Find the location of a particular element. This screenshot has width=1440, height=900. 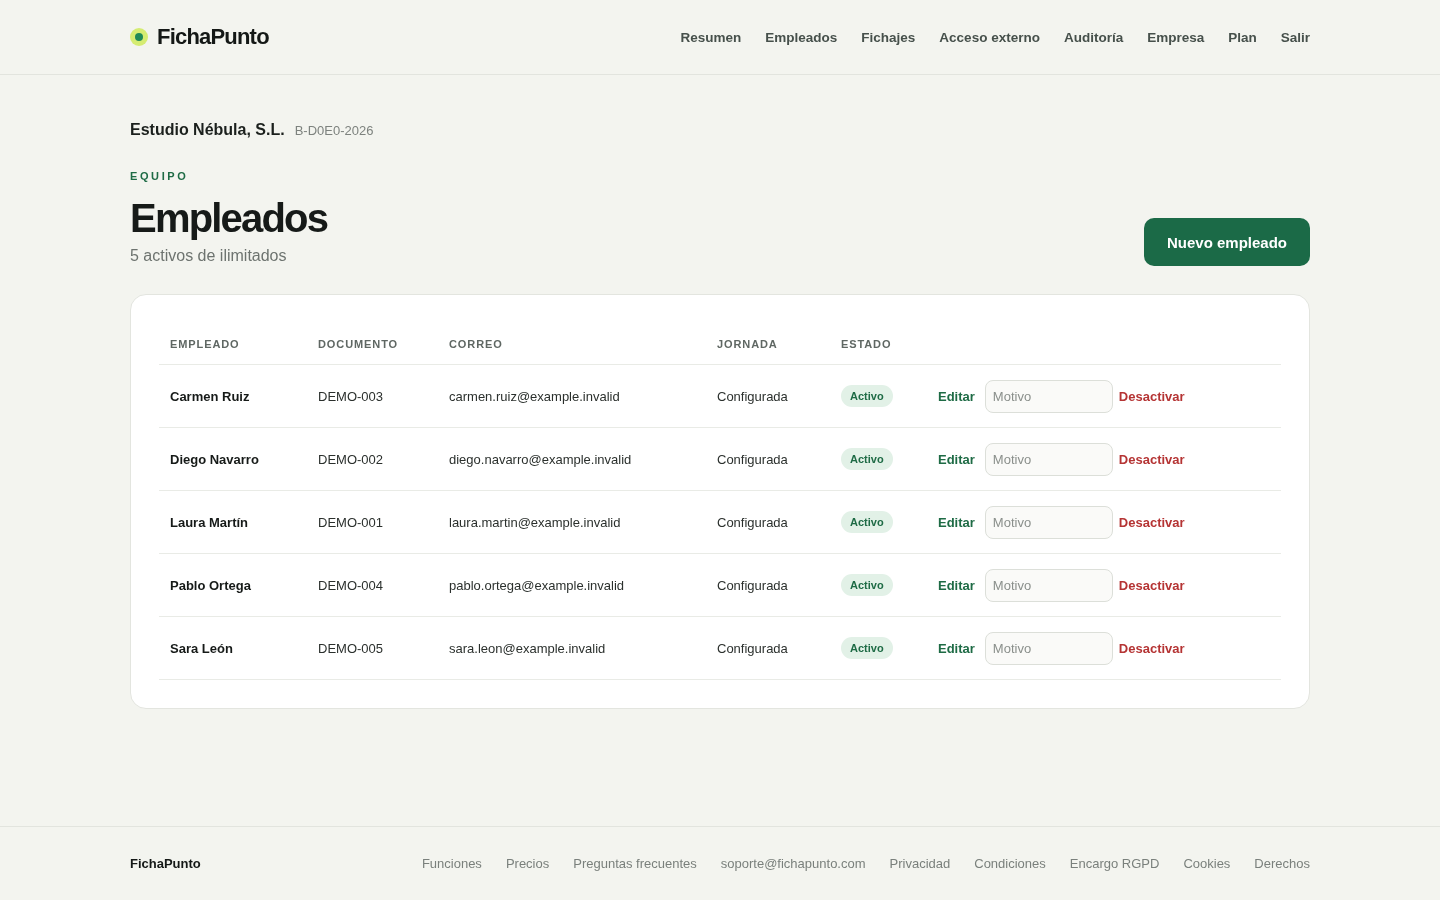

document-cell-text: DEMO-002 is located at coordinates (351, 459).